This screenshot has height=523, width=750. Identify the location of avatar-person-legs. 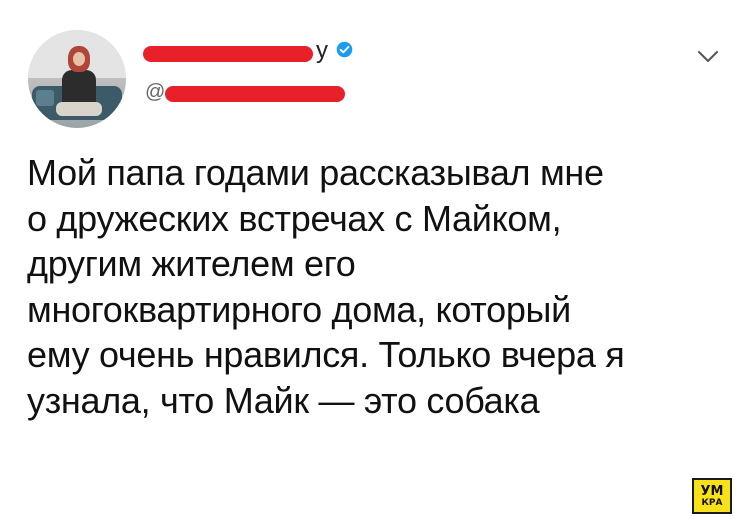
(79, 109).